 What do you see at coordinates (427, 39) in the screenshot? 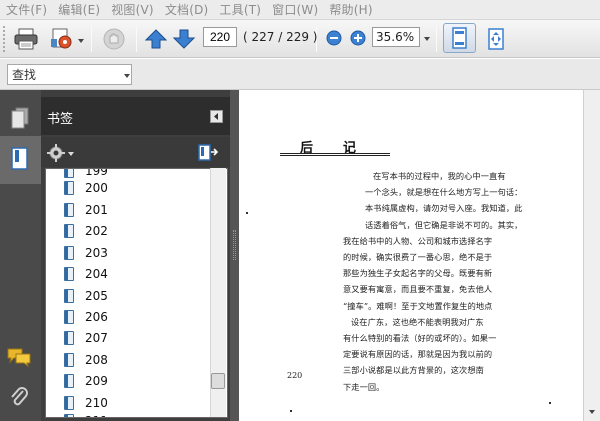
I see `zoom-dropdown-arrow` at bounding box center [427, 39].